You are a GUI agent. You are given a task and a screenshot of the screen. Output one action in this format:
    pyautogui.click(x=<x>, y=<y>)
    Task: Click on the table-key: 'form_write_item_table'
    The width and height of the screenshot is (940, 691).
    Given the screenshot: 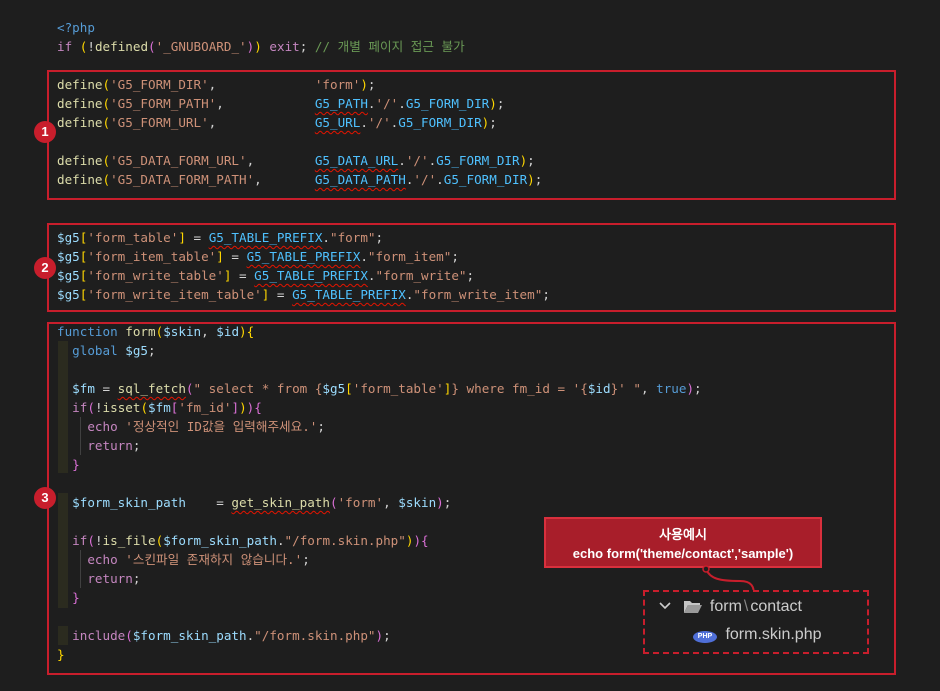 What is the action you would take?
    pyautogui.click(x=174, y=294)
    